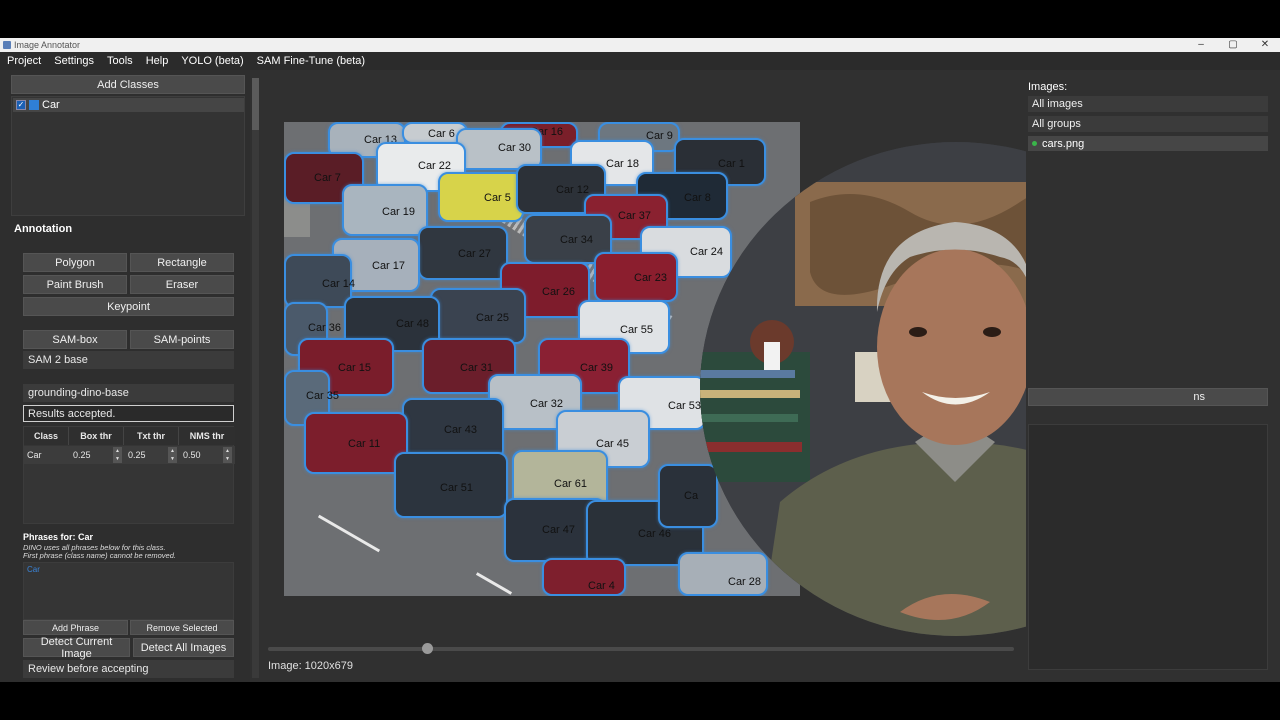  I want to click on car-label: Car 48, so click(413, 324).